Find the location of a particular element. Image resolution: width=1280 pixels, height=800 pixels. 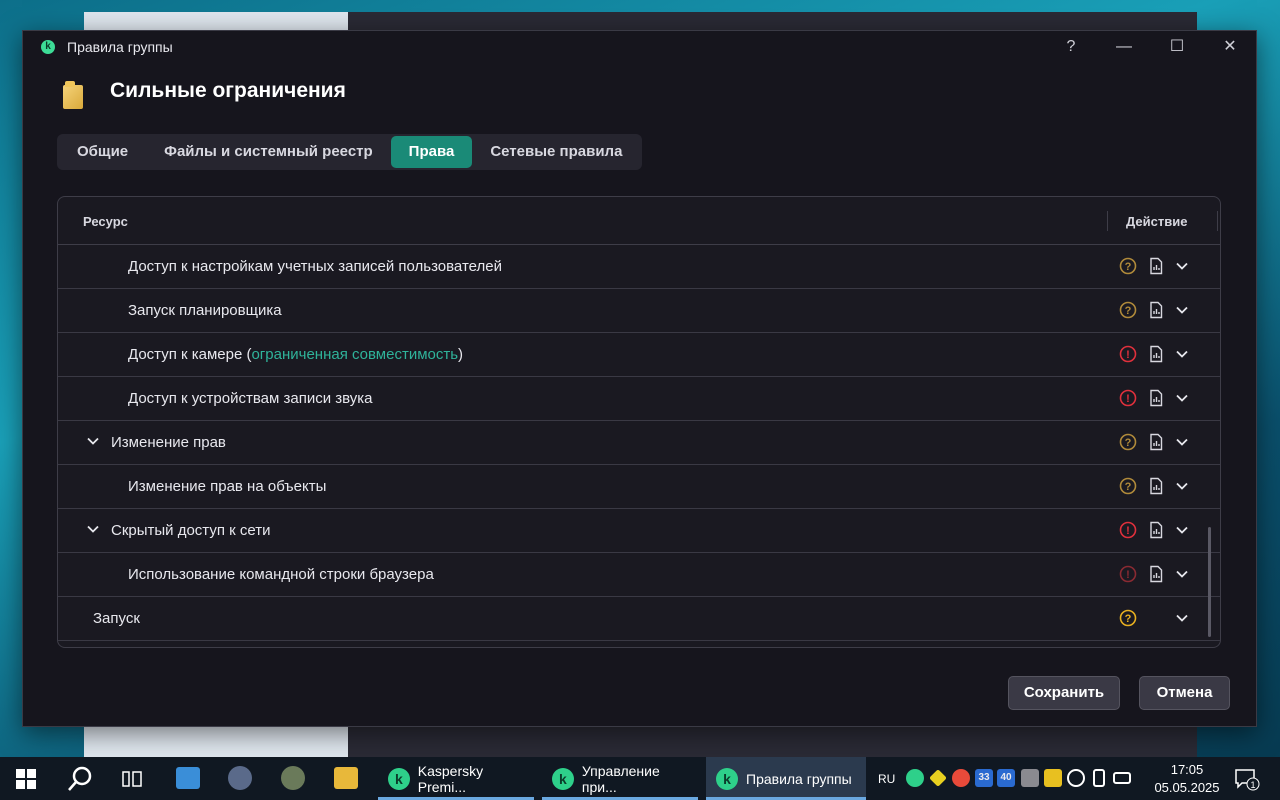

task-view-button is located at coordinates (132, 778).